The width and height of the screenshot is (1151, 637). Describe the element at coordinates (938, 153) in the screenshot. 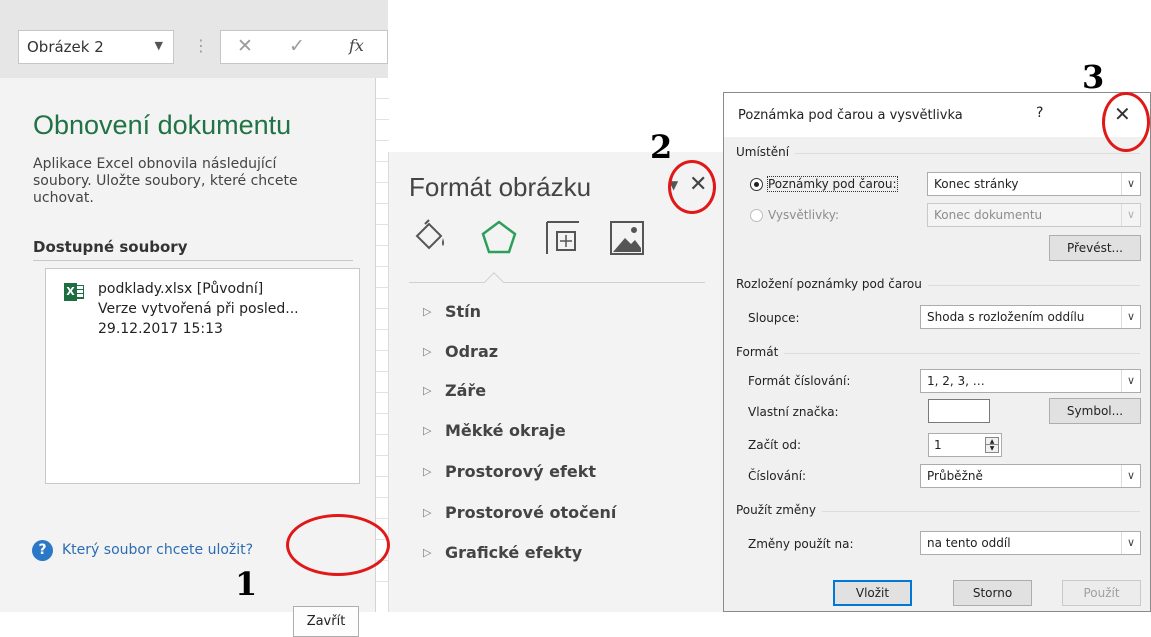

I see `placement-group: Umístění` at that location.